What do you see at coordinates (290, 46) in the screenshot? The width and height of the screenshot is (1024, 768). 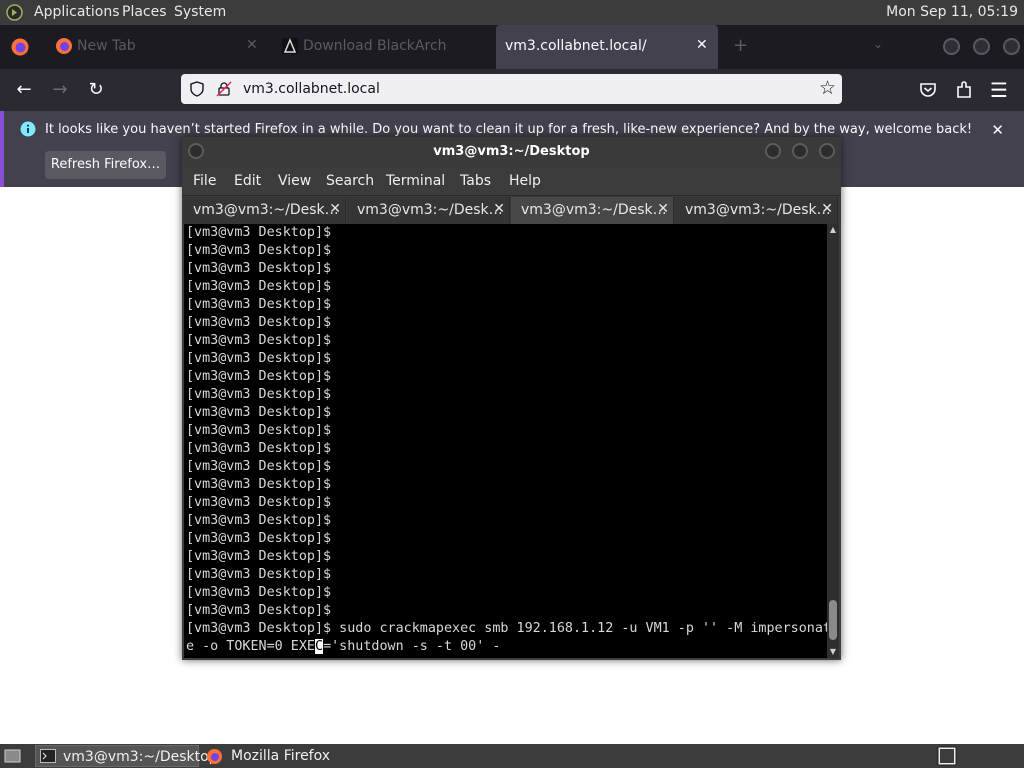 I see `blackarch-favicon-icon` at bounding box center [290, 46].